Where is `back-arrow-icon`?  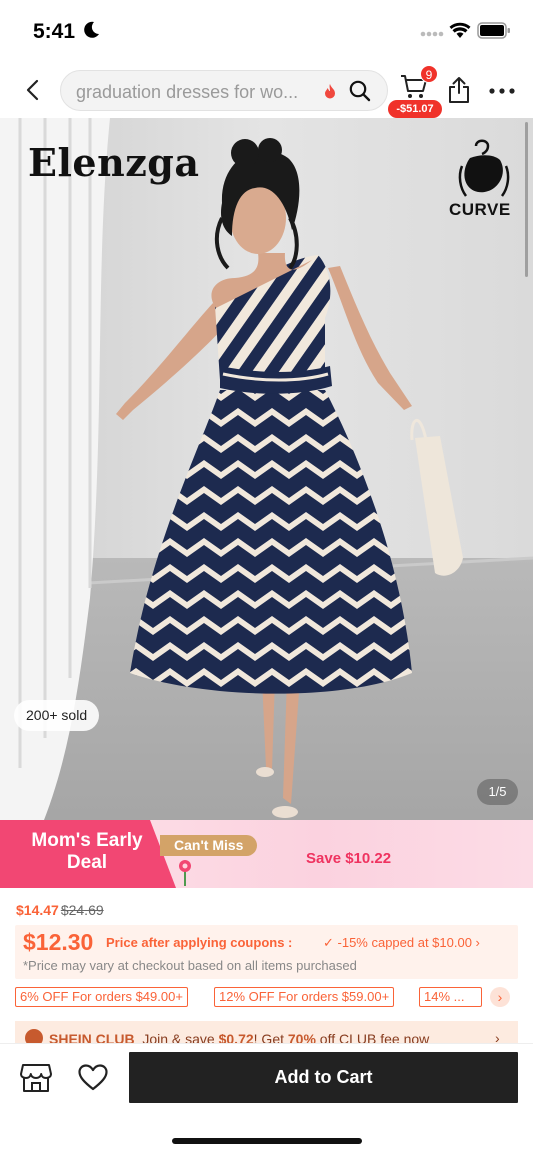 back-arrow-icon is located at coordinates (34, 90).